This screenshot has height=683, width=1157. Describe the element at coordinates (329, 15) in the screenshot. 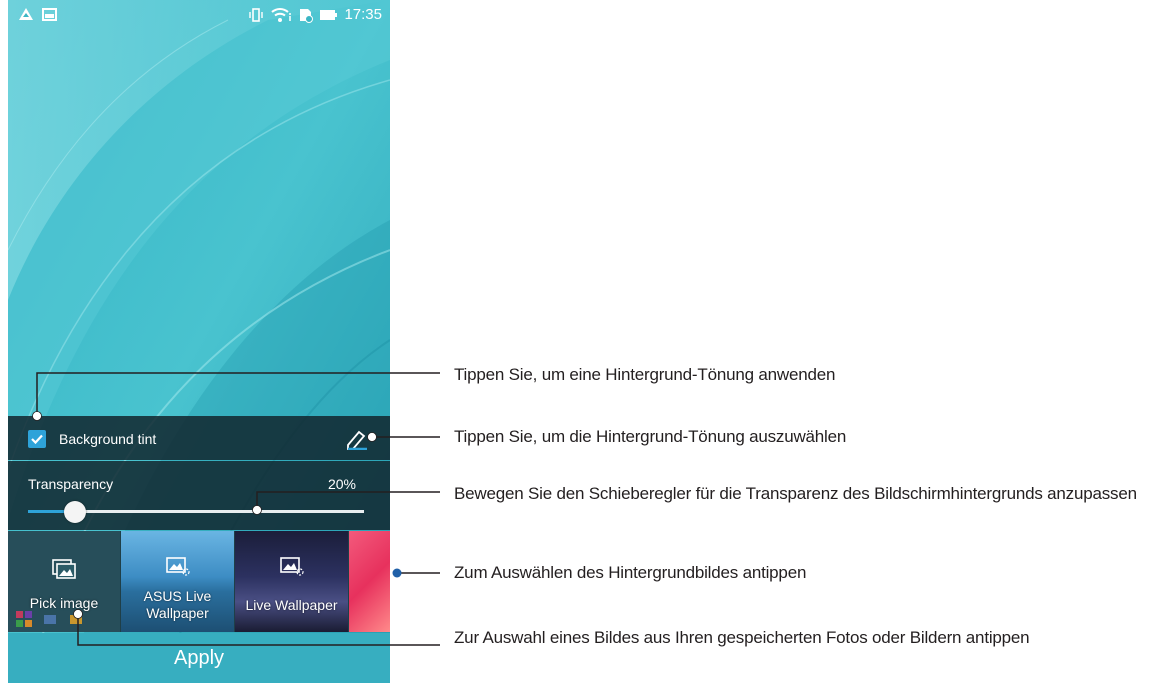

I see `battery-icon` at that location.